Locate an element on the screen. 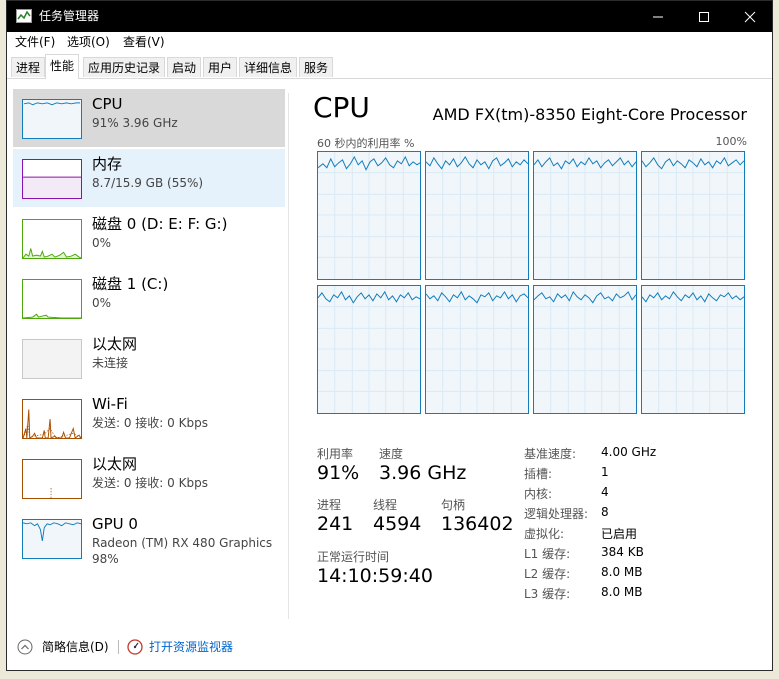 The image size is (779, 679). sidebar-item-label: 内存 is located at coordinates (107, 164).